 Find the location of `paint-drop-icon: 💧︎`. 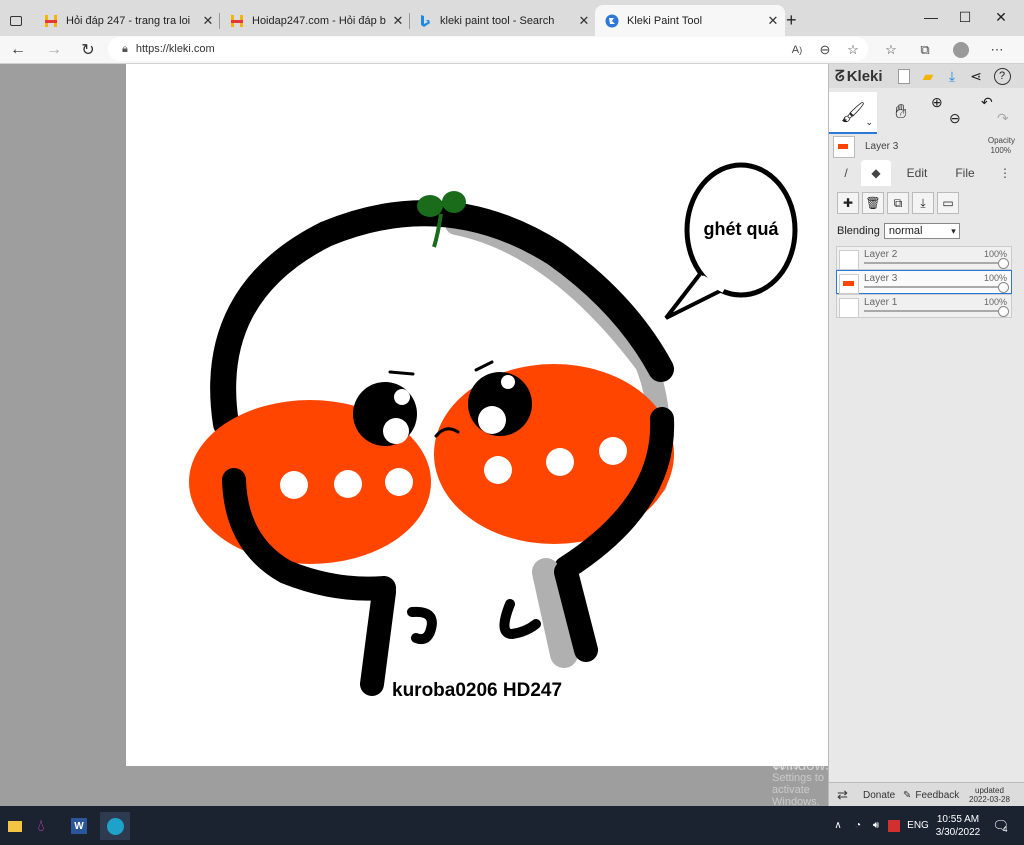

paint-drop-icon: 💧︎ is located at coordinates (41, 826).